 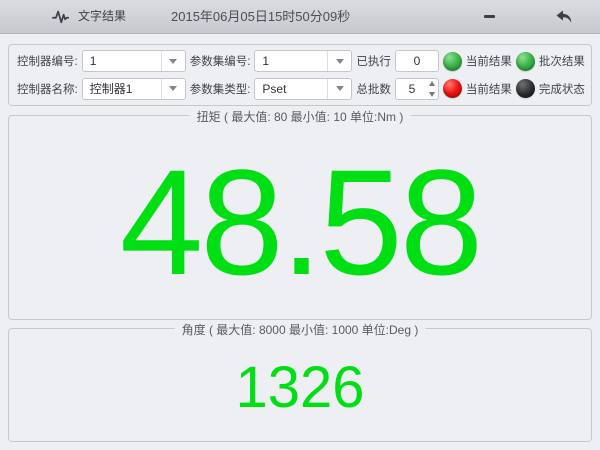 I want to click on minimize-icon, so click(x=489, y=16).